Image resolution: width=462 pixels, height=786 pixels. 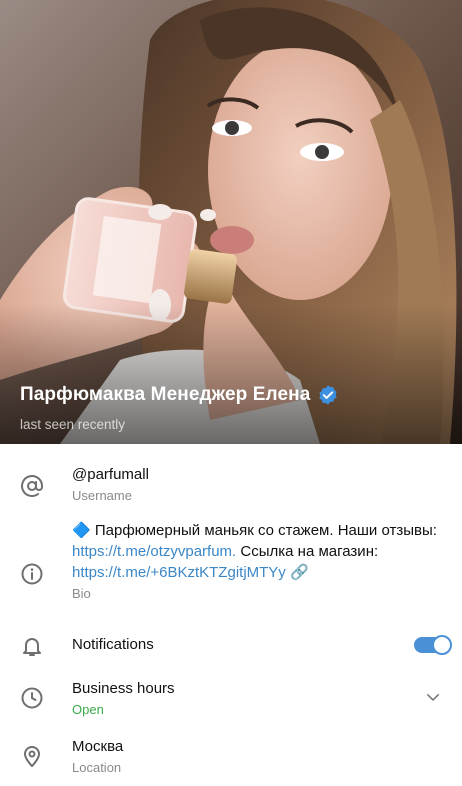 What do you see at coordinates (231, 701) in the screenshot?
I see `business-hours-row: Business hours Open` at bounding box center [231, 701].